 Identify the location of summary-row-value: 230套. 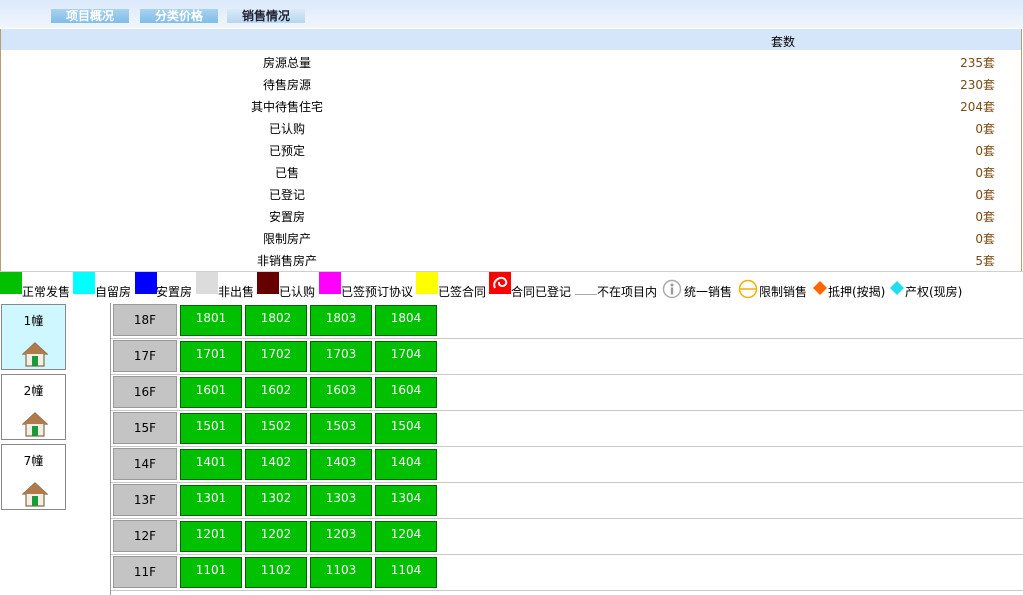
(977, 85).